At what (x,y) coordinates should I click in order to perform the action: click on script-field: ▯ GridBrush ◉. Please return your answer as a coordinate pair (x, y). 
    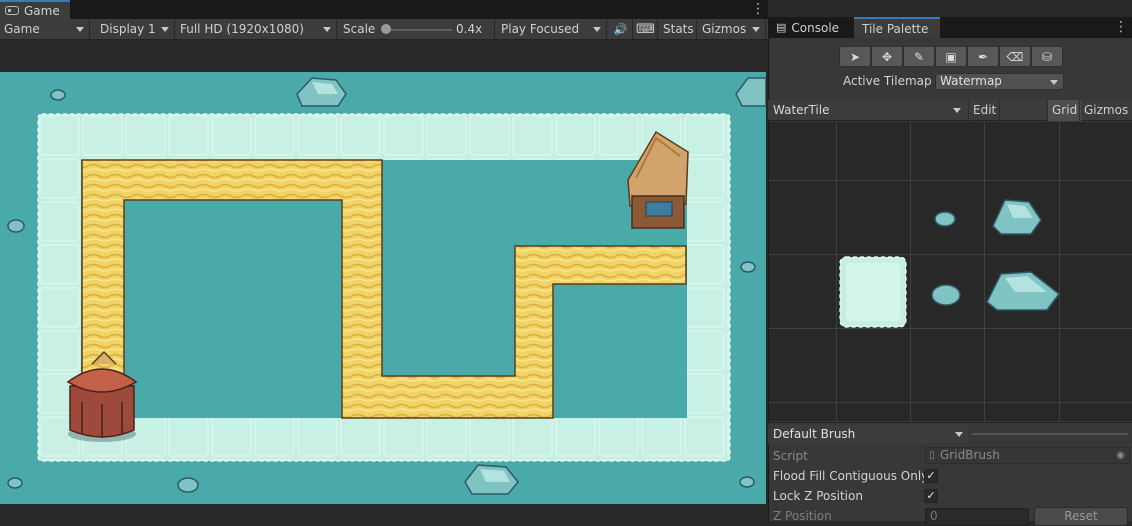
    Looking at the image, I should click on (1027, 455).